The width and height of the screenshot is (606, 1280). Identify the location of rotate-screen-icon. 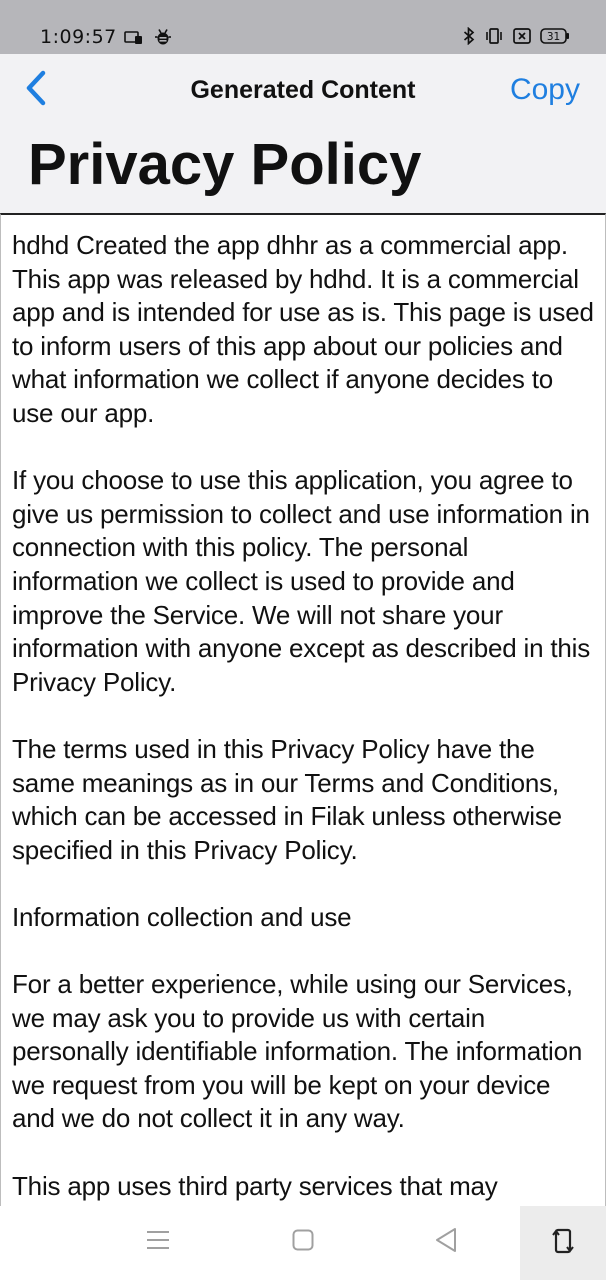
(563, 1243).